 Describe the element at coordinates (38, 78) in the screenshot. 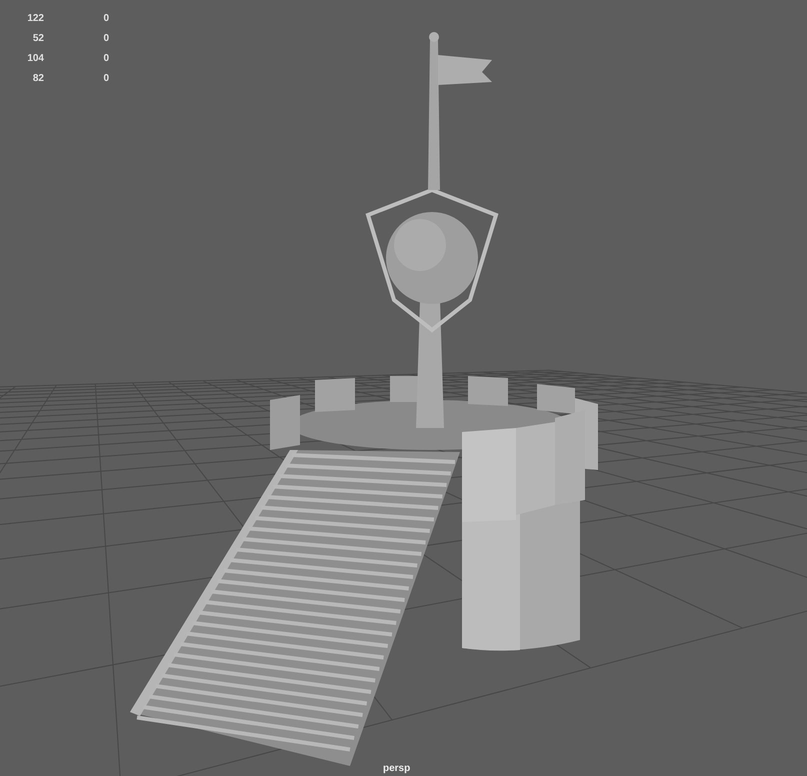

I see `hud-value: 82` at that location.